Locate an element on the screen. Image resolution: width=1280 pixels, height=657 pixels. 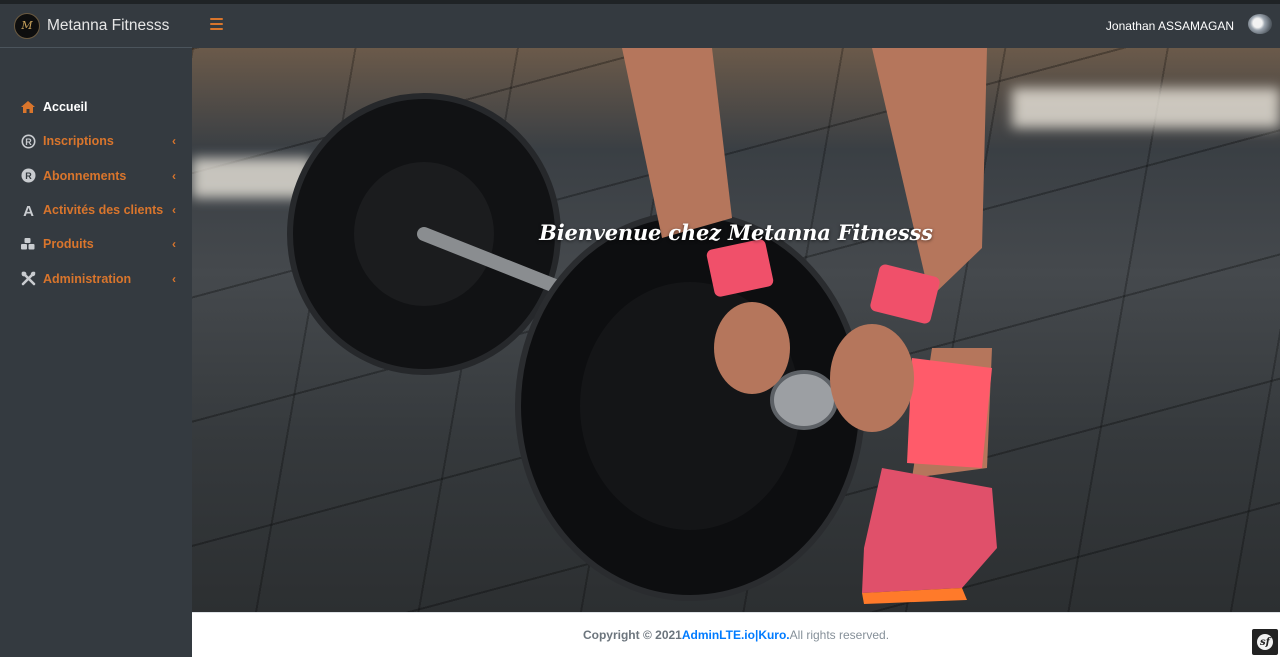
user-avatar is located at coordinates (1260, 24).